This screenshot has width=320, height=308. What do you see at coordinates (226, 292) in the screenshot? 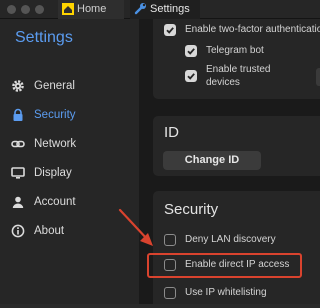
I see `use-ip-whitelisting-label: Use IP whitelisting` at bounding box center [226, 292].